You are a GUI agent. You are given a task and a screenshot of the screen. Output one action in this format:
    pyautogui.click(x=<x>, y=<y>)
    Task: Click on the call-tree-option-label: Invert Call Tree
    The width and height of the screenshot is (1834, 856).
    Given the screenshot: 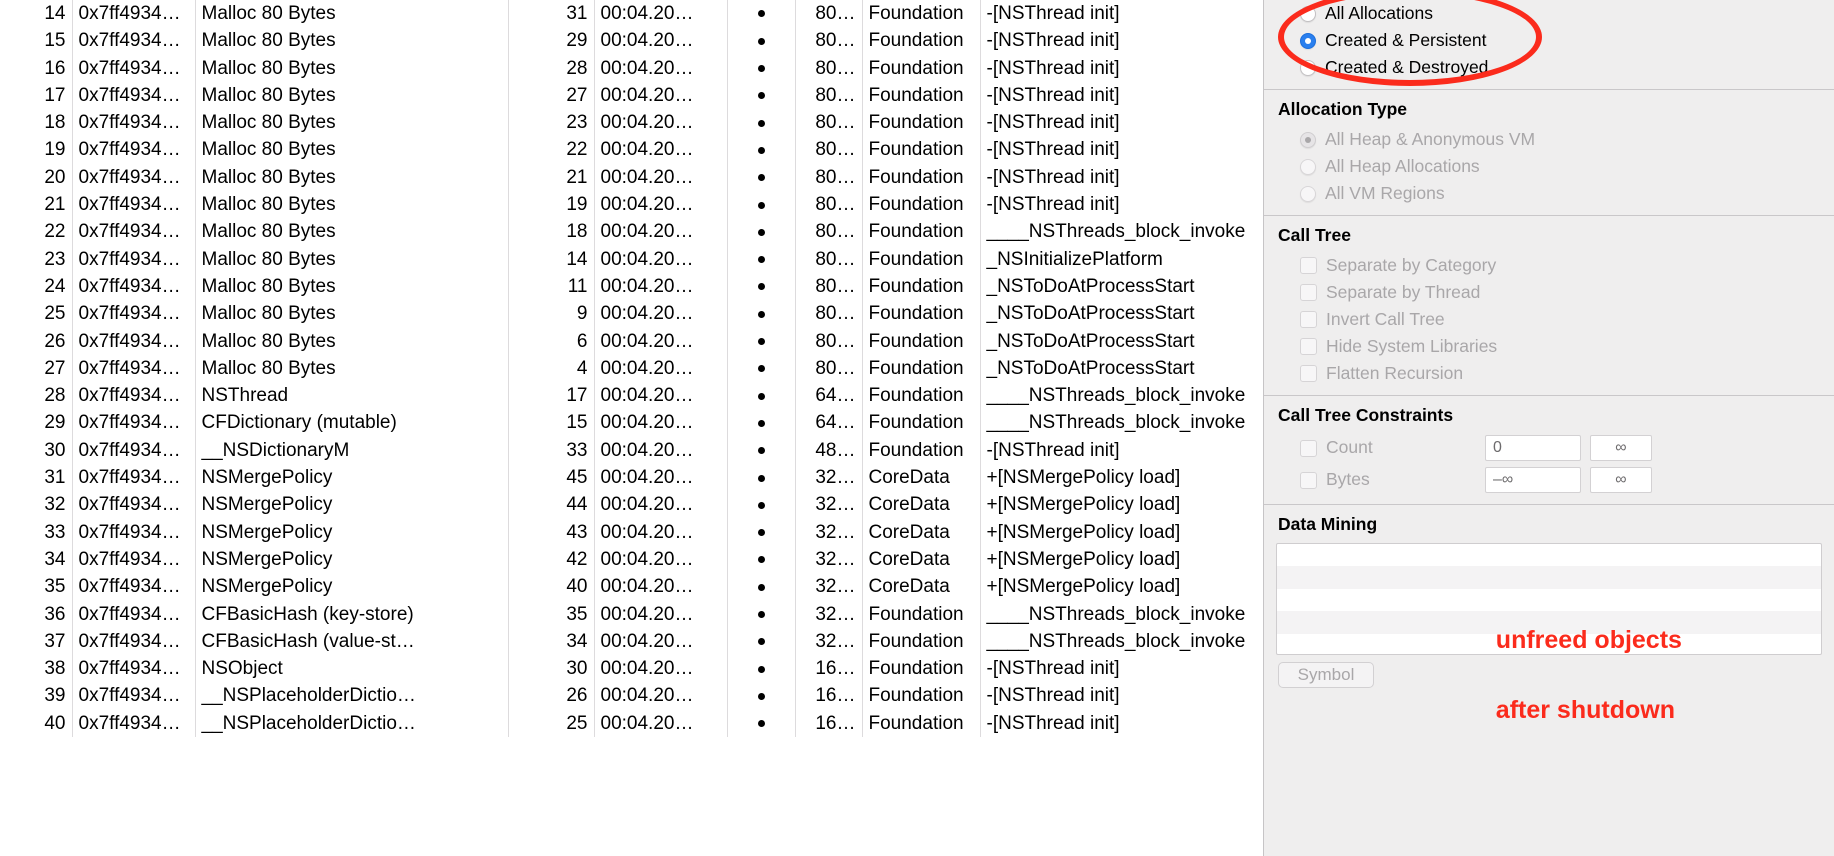 What is the action you would take?
    pyautogui.click(x=1385, y=318)
    